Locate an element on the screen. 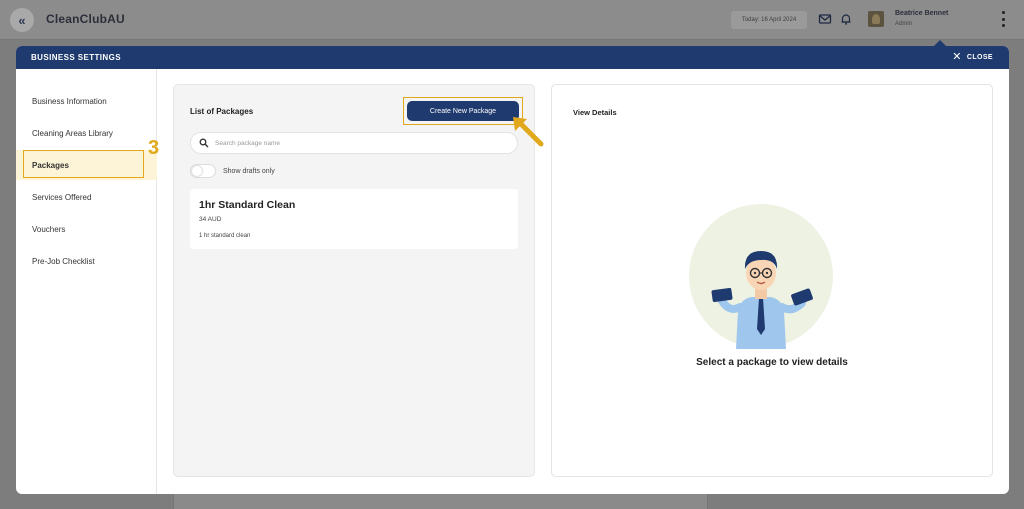  show-drafts-toggle is located at coordinates (203, 171).